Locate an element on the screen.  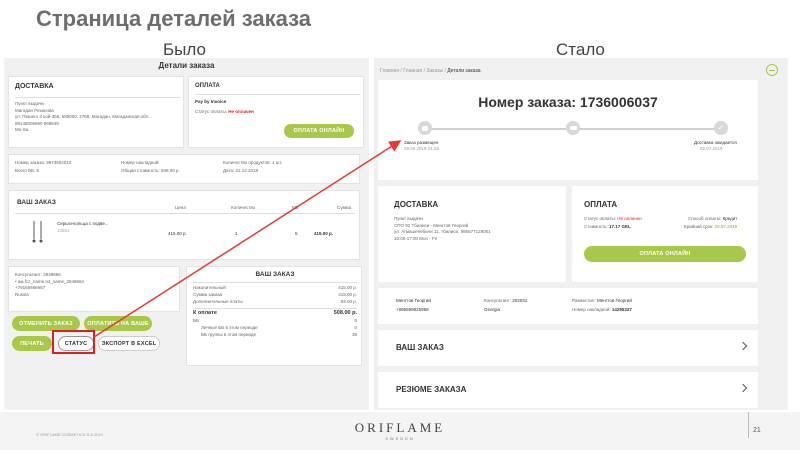
item-sum: 415.00 р. is located at coordinates (324, 233).